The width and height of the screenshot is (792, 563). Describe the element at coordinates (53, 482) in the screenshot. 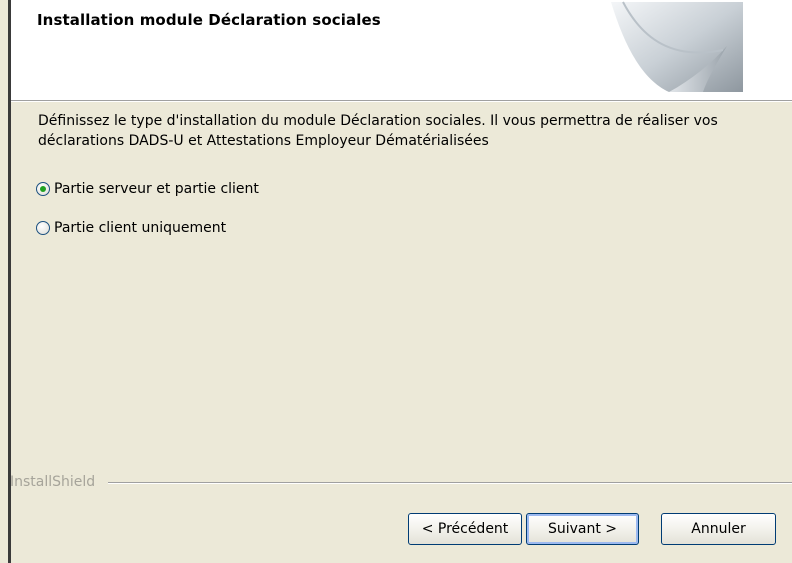

I see `installshield-brand-label: InstallShield` at that location.